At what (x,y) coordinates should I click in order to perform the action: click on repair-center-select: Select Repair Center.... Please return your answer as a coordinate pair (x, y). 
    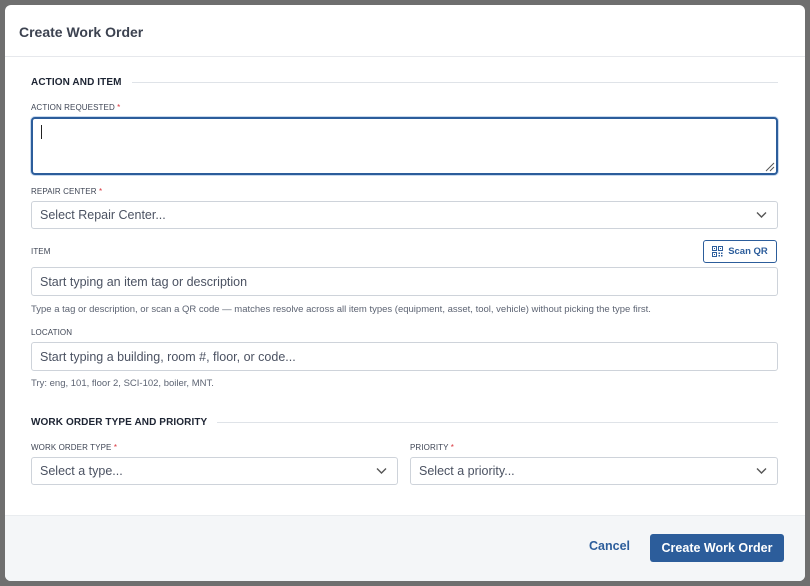
    Looking at the image, I should click on (404, 215).